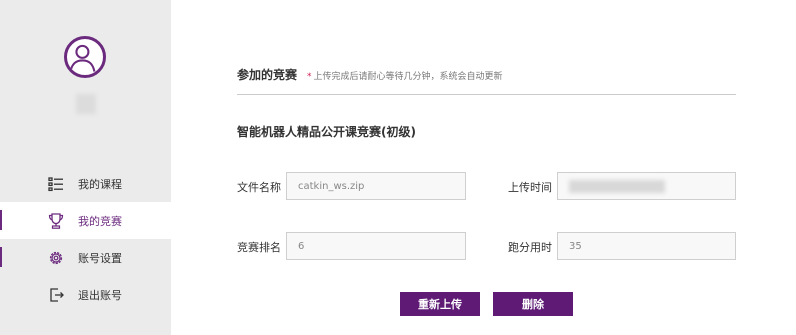 The image size is (796, 335). Describe the element at coordinates (326, 132) in the screenshot. I see `contest-name: 智能机器人精品公开课竞赛(初级)` at that location.